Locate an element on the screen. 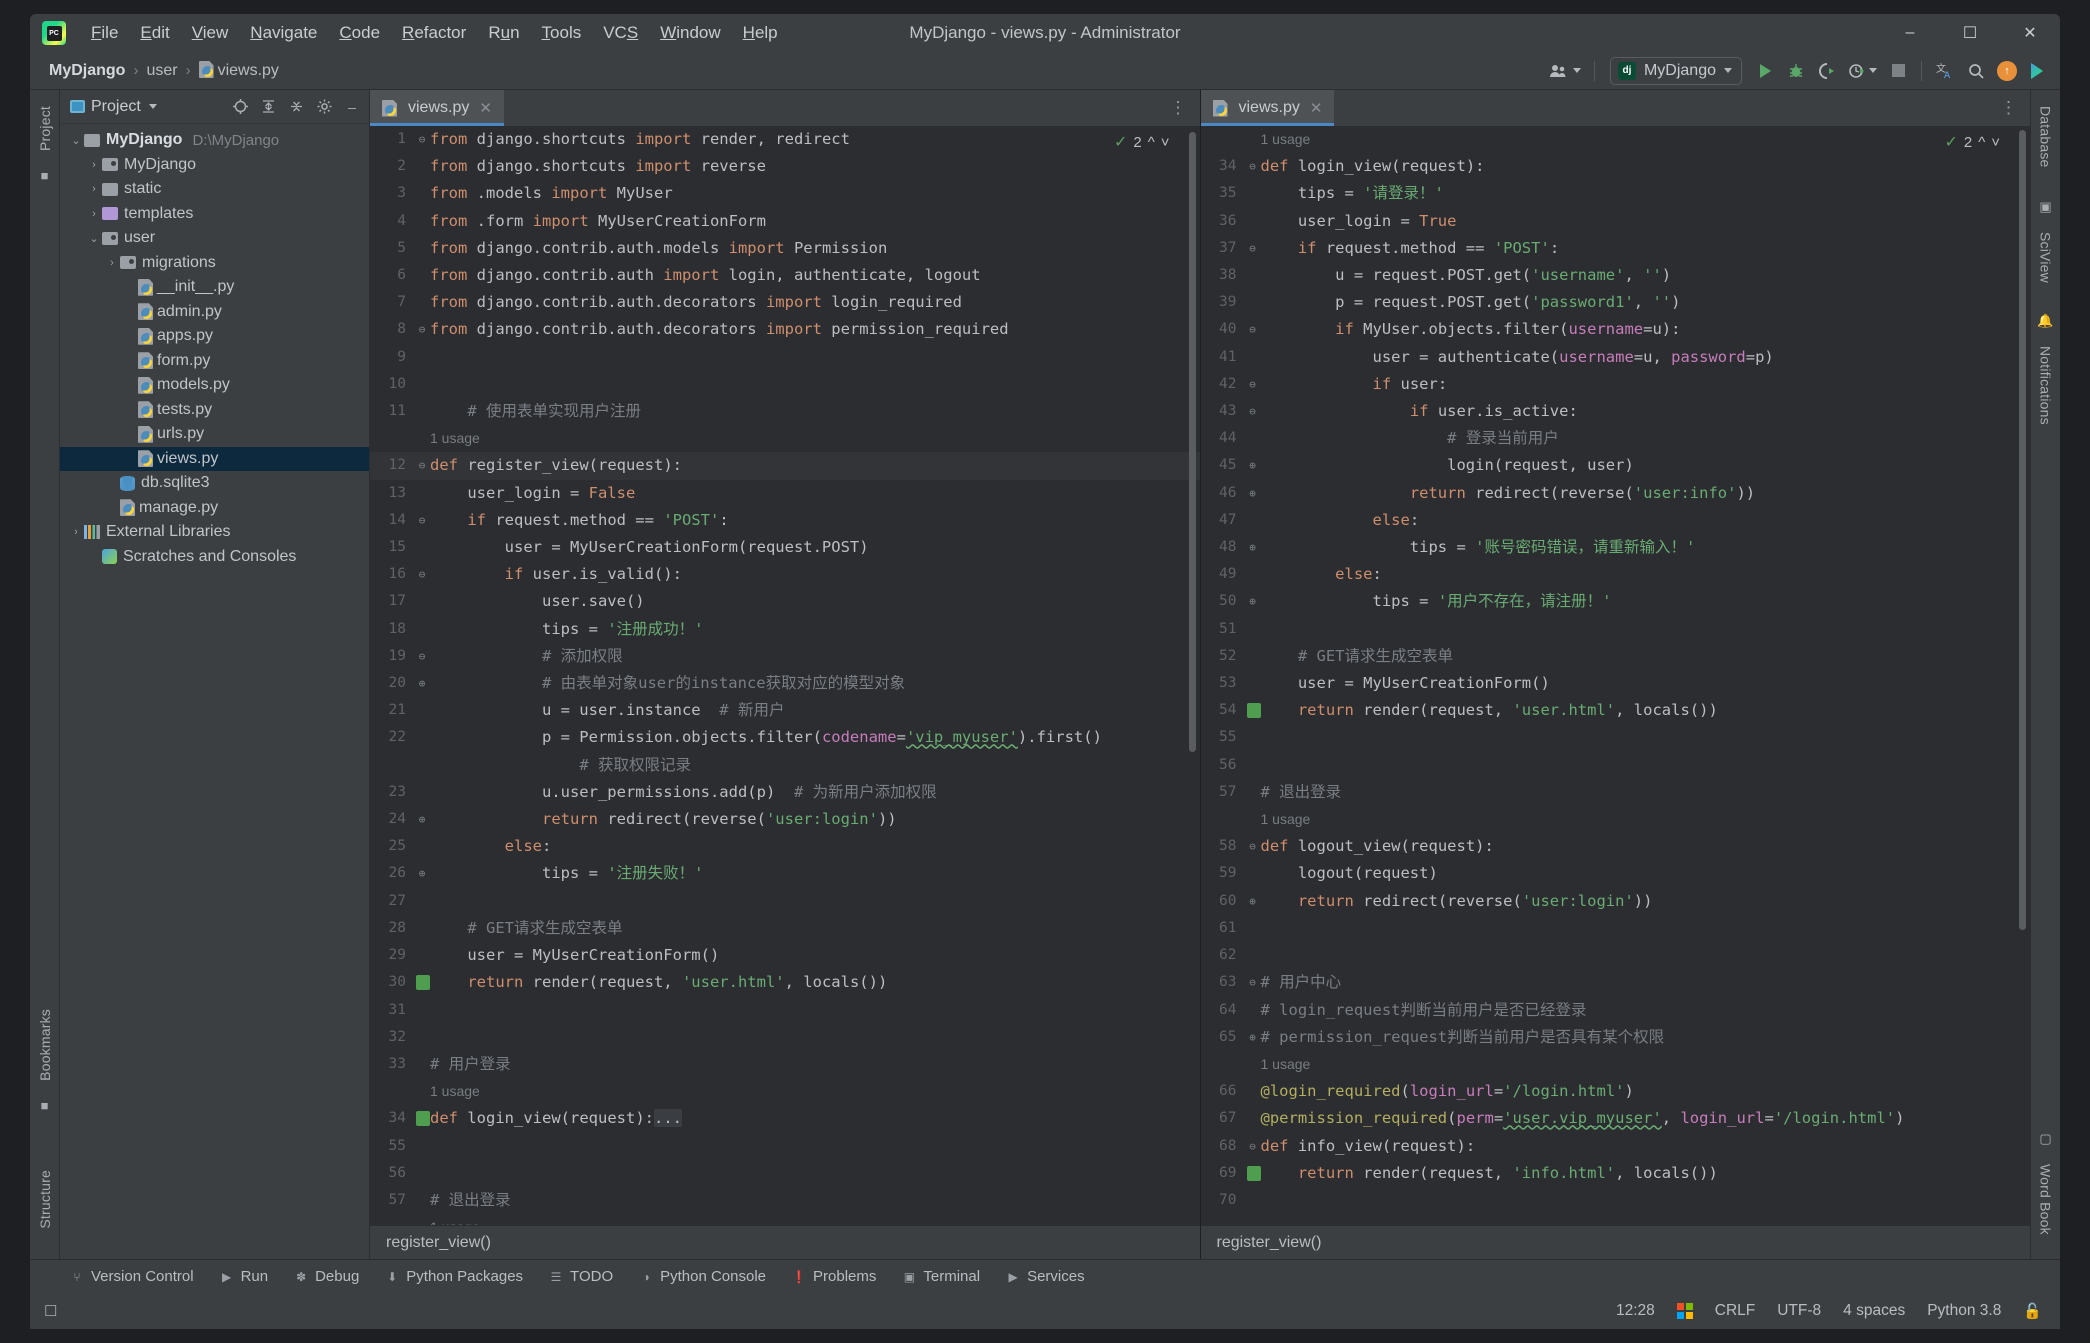 The image size is (2090, 1343). tree-node-user: ⌄ user is located at coordinates (214, 238).